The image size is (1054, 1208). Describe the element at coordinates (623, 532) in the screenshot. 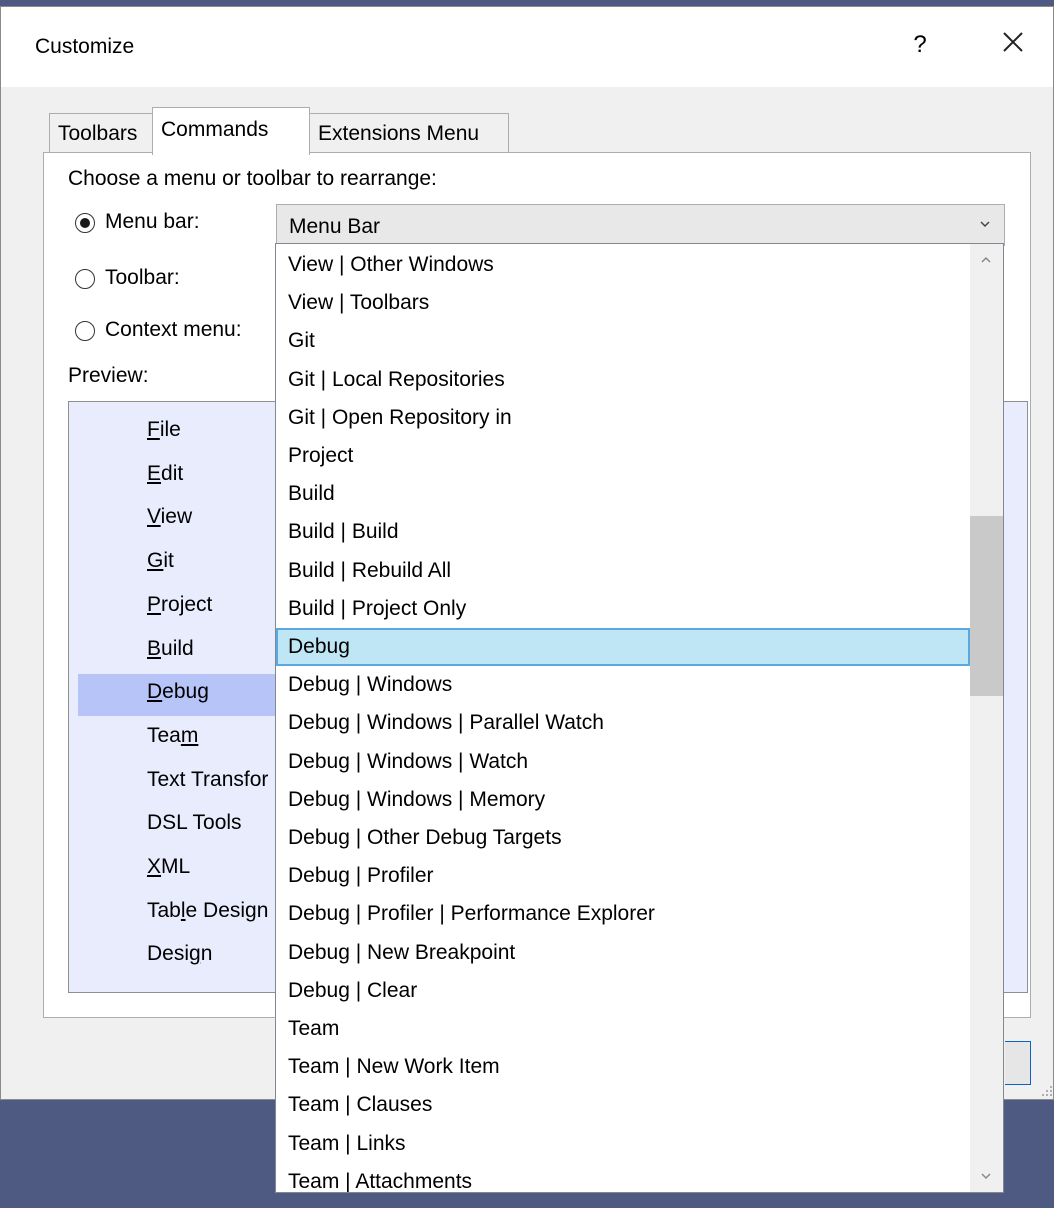

I see `dropdown-item: Build | Build` at that location.